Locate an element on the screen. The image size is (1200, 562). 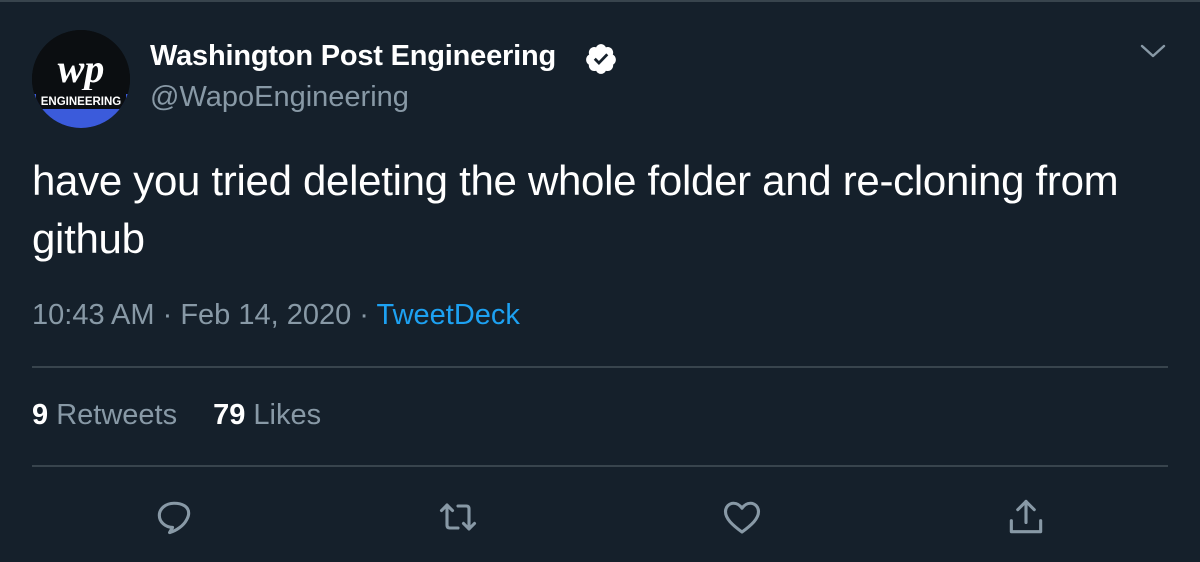
retweet-icon is located at coordinates (458, 517).